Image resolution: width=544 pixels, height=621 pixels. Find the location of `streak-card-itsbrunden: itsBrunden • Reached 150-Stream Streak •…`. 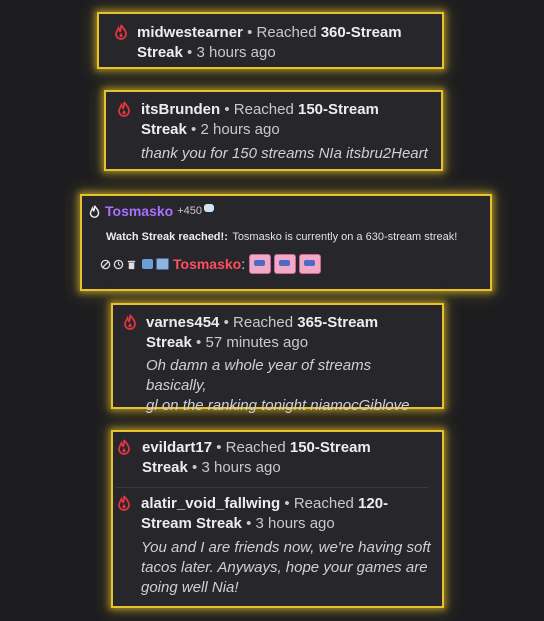

streak-card-itsbrunden: itsBrunden • Reached 150-Stream Streak •… is located at coordinates (273, 130).